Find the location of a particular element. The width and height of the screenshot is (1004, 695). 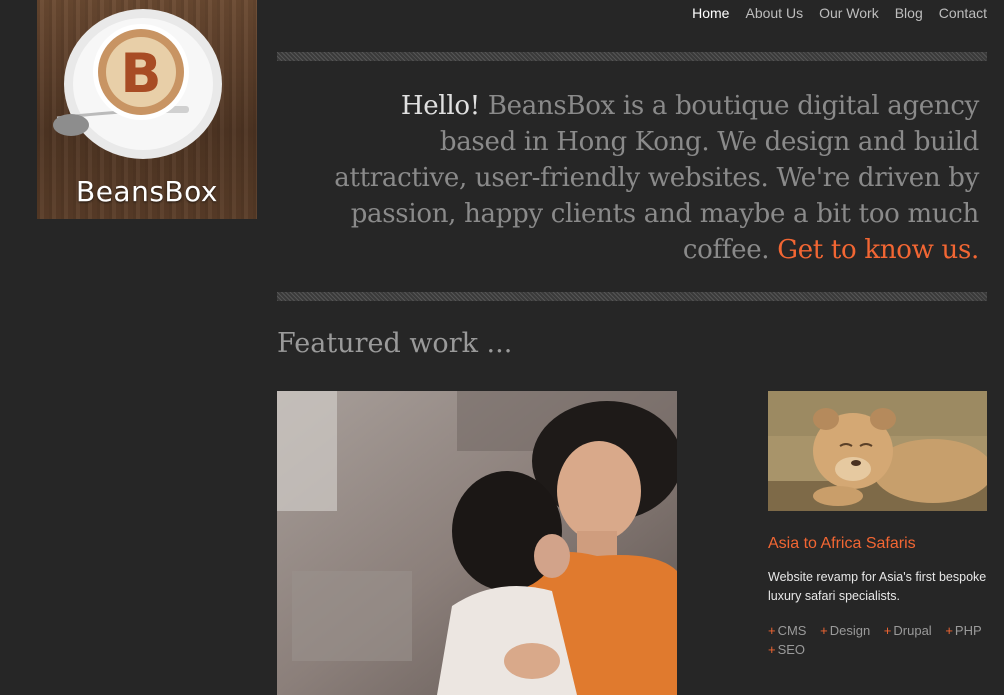

tag-cms: + CMS is located at coordinates (787, 630).